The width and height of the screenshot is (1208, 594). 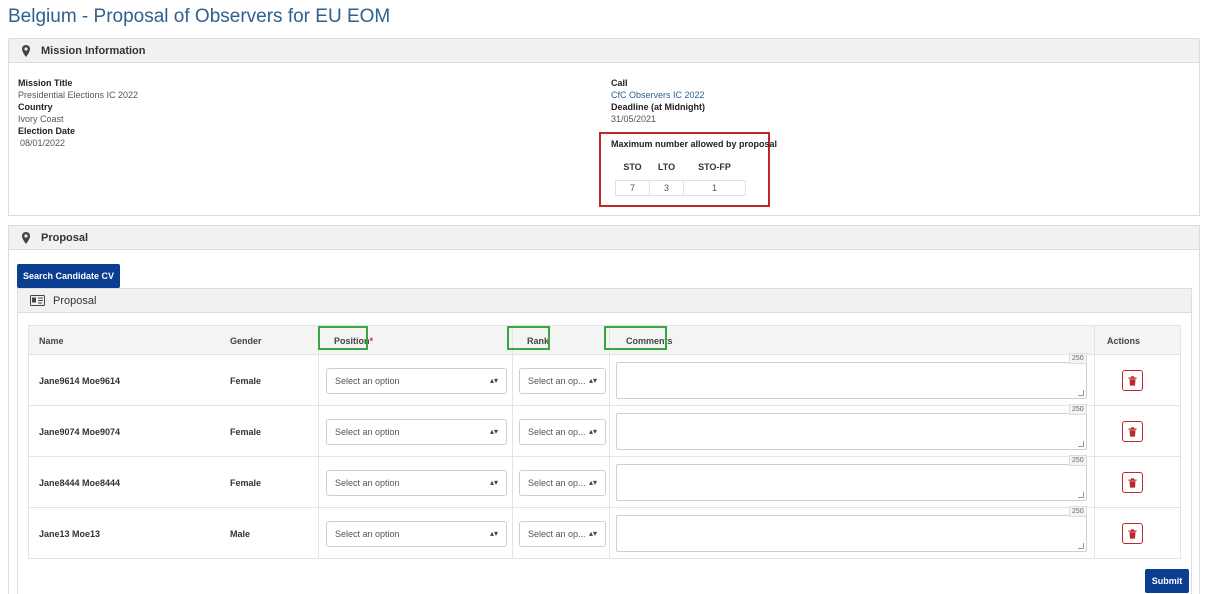 I want to click on max-header-lto: LTO, so click(x=666, y=167).